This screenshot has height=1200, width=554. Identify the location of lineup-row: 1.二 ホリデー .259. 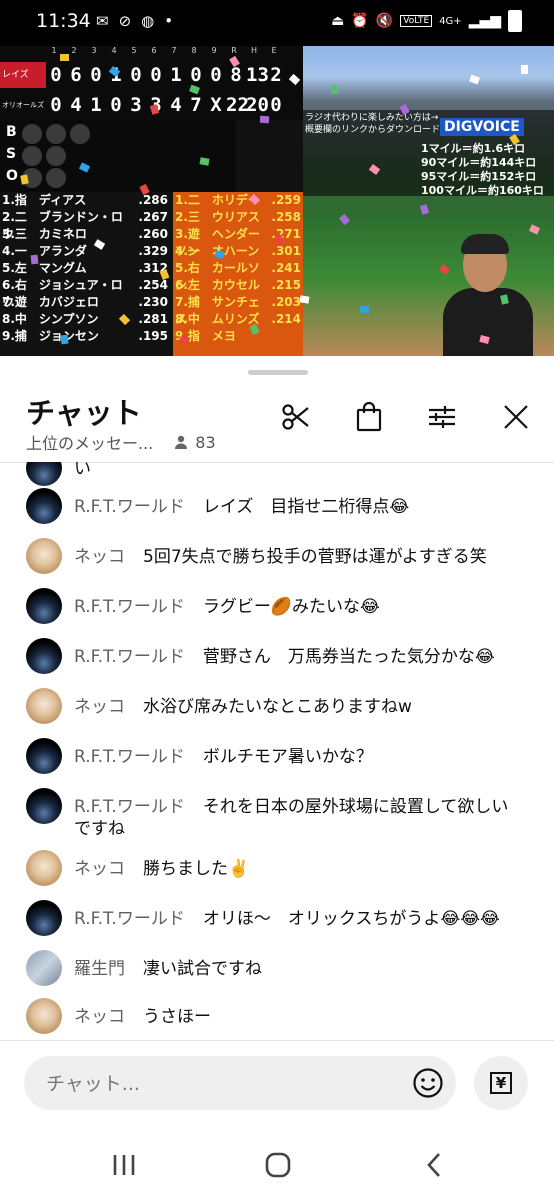
(238, 200).